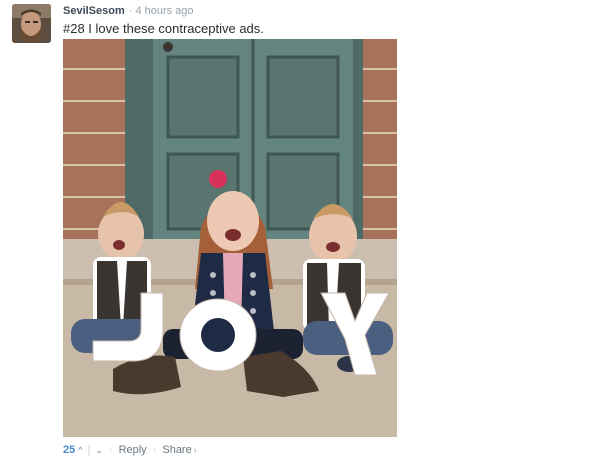 The height and width of the screenshot is (464, 600). I want to click on downvote-icon: ⌄, so click(99, 450).